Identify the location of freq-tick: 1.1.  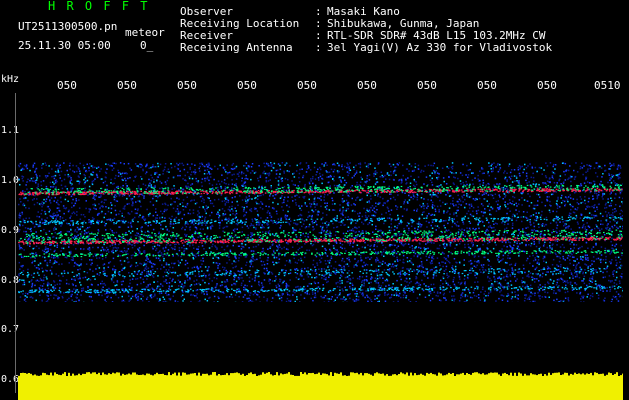
(10, 130).